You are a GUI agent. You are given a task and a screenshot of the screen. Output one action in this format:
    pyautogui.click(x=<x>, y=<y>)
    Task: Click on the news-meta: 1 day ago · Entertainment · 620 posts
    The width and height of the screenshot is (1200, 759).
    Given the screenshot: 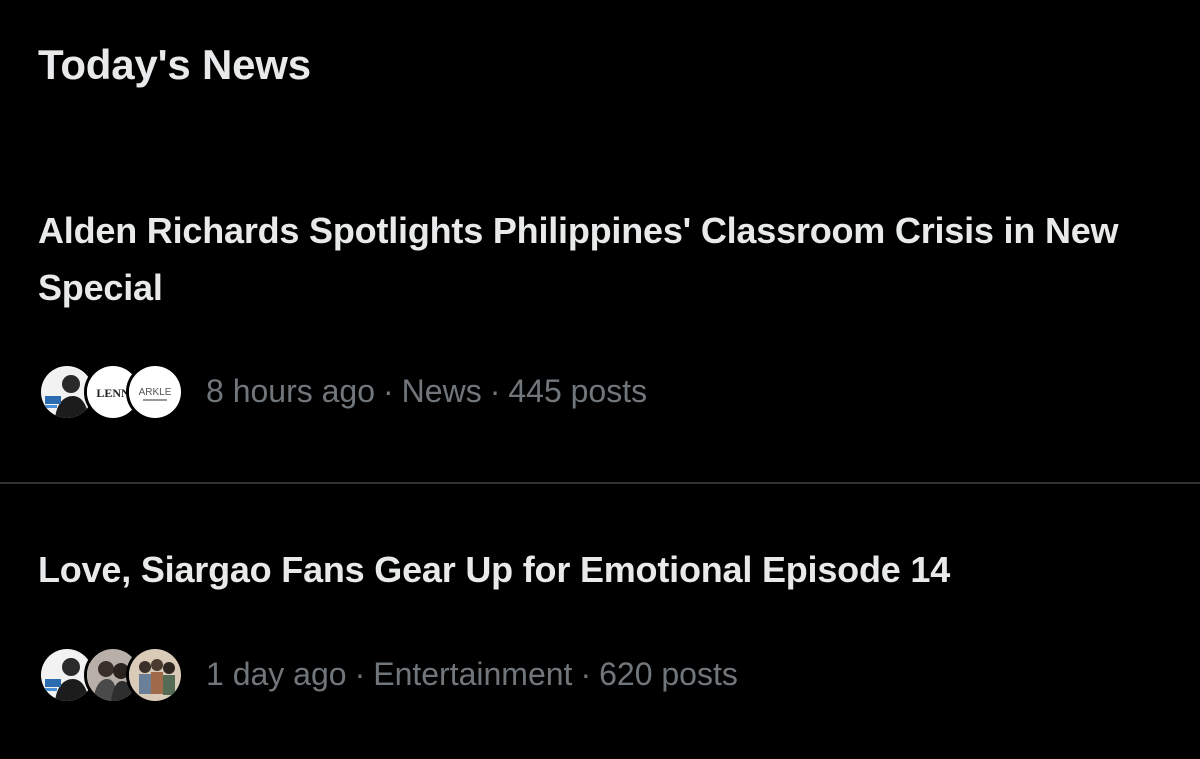 What is the action you would take?
    pyautogui.click(x=388, y=674)
    